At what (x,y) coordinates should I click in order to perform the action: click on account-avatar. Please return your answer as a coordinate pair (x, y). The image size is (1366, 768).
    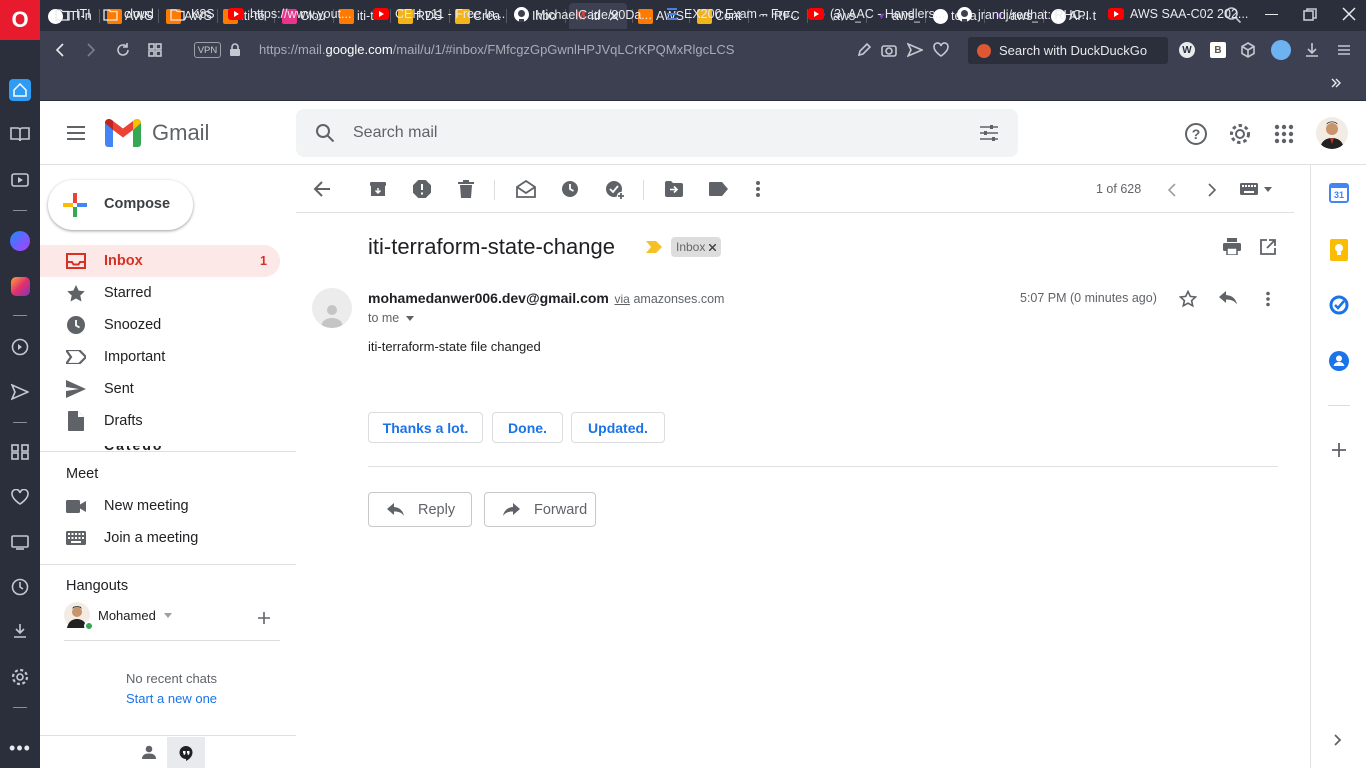
    Looking at the image, I should click on (1332, 133).